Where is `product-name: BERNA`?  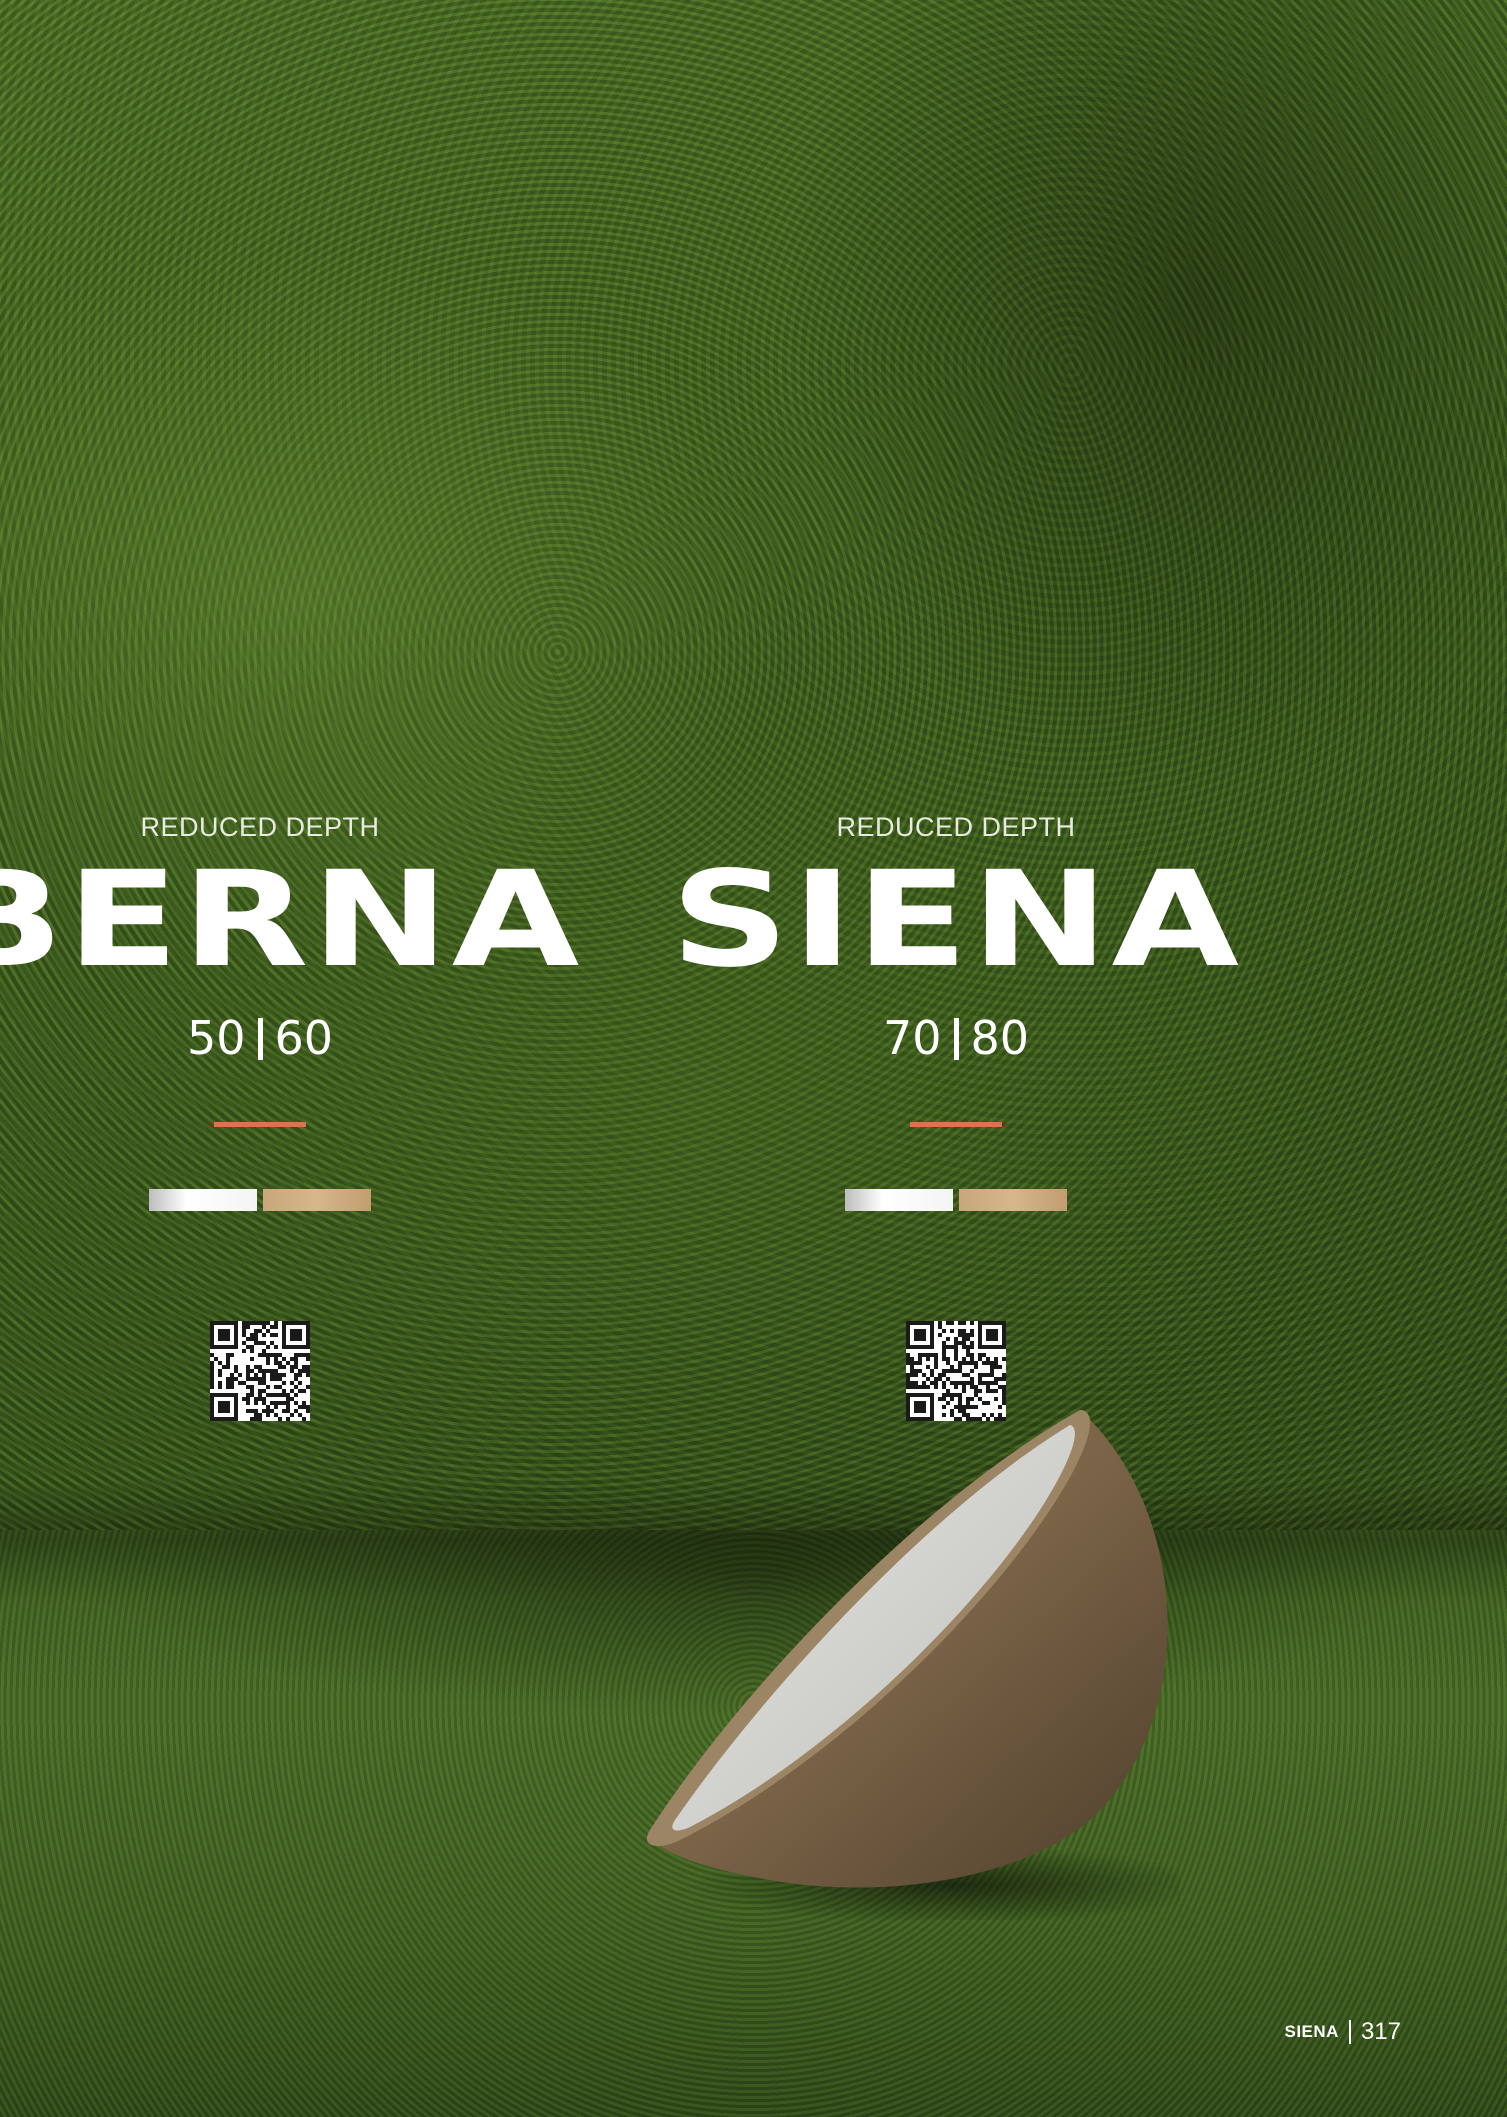 product-name: BERNA is located at coordinates (291, 920).